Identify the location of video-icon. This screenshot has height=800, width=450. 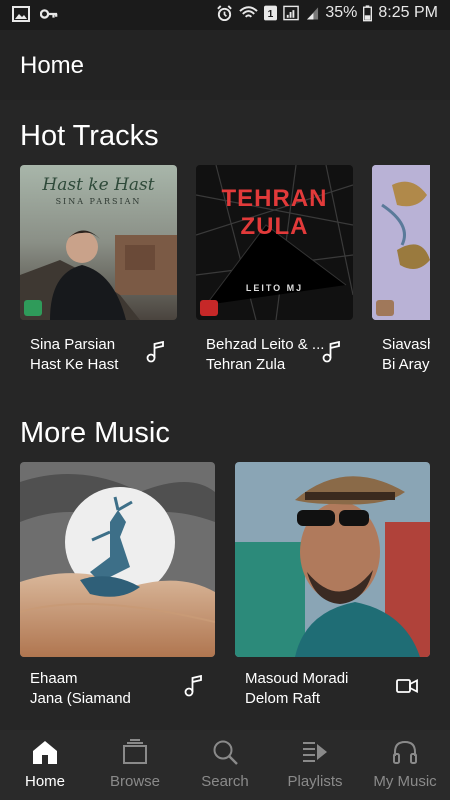
(407, 686).